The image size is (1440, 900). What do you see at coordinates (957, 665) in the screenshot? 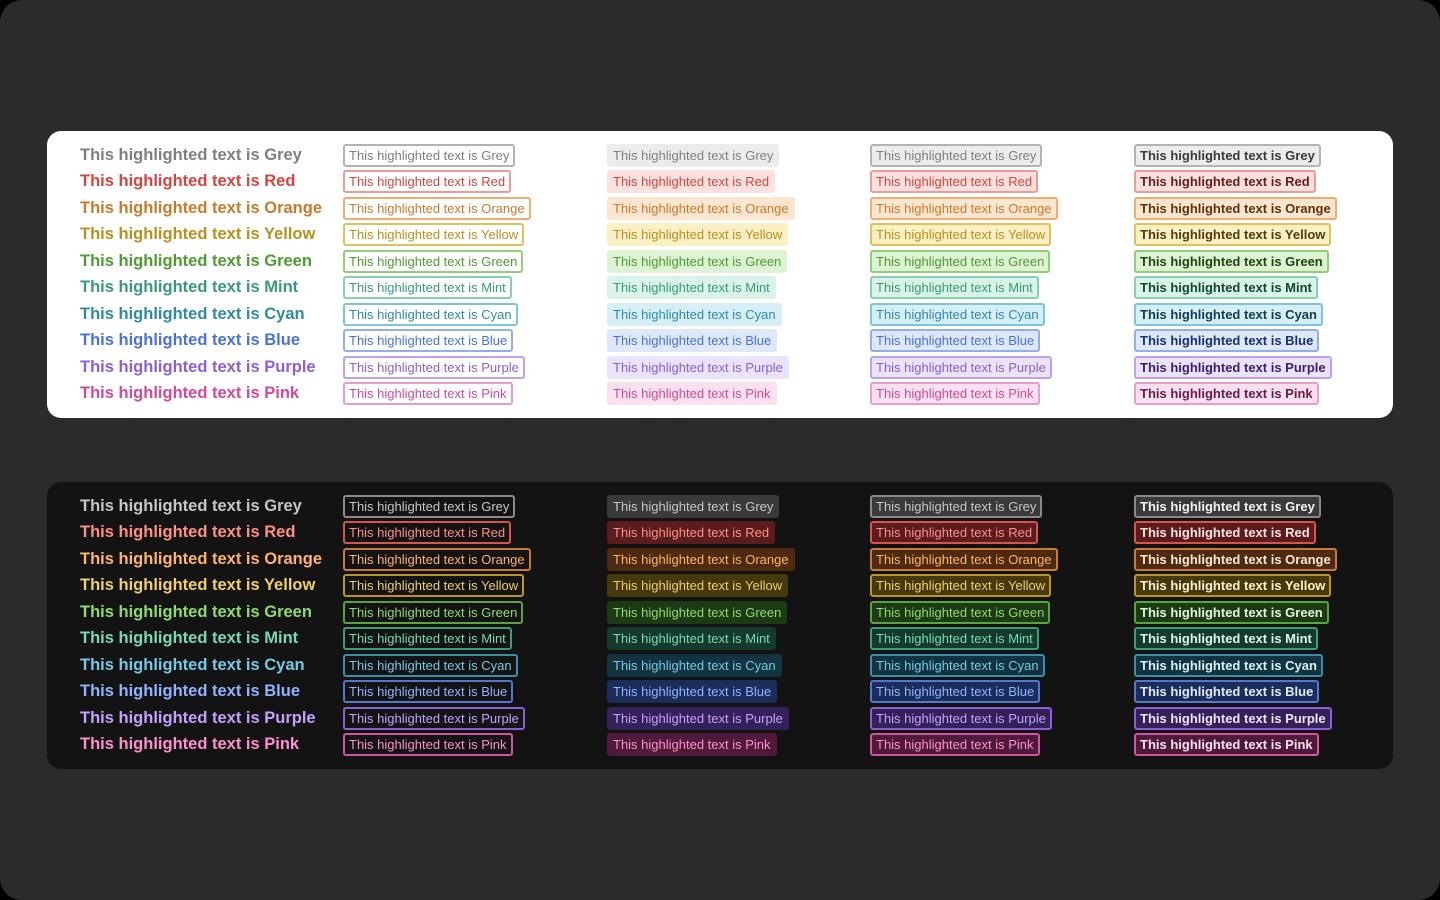
I see `filled-outlined-highlight-cyan: This highlighted text is Cyan` at bounding box center [957, 665].